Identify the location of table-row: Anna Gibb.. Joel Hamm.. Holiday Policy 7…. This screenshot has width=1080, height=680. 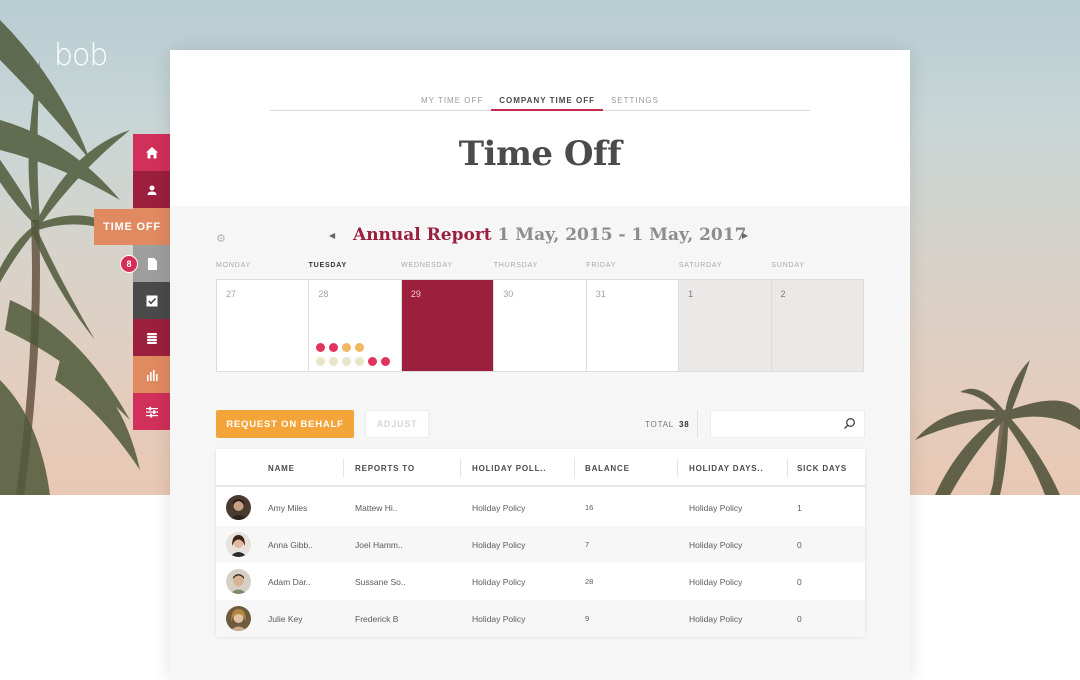
(540, 544).